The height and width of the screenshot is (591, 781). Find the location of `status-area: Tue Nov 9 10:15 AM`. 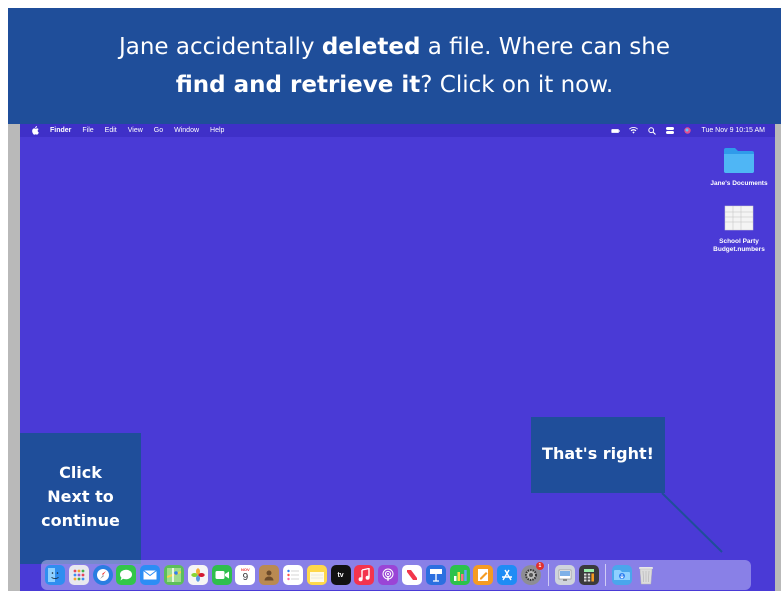

status-area: Tue Nov 9 10:15 AM is located at coordinates (688, 130).